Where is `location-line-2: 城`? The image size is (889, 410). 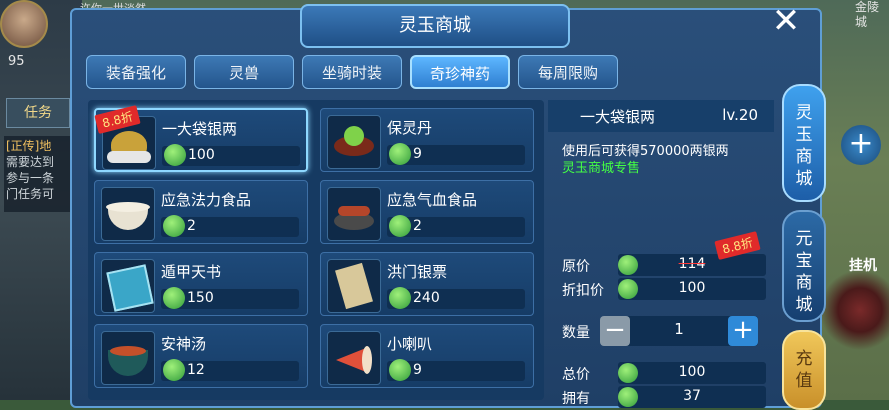 location-line-2: 城 is located at coordinates (860, 22).